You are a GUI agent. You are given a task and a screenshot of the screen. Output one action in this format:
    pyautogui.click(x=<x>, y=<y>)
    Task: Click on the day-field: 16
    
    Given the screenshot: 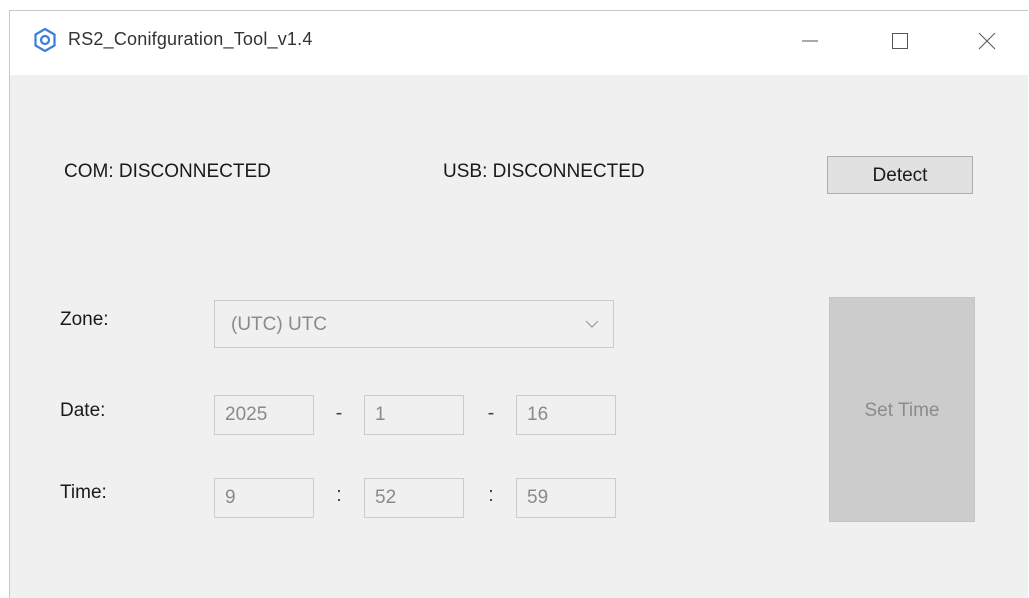 What is the action you would take?
    pyautogui.click(x=566, y=415)
    